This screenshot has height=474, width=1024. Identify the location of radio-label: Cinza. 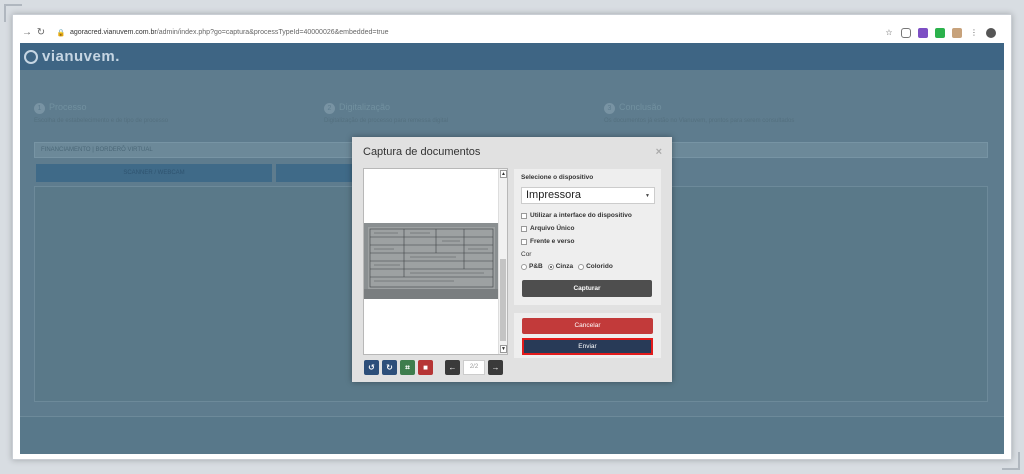
(564, 266).